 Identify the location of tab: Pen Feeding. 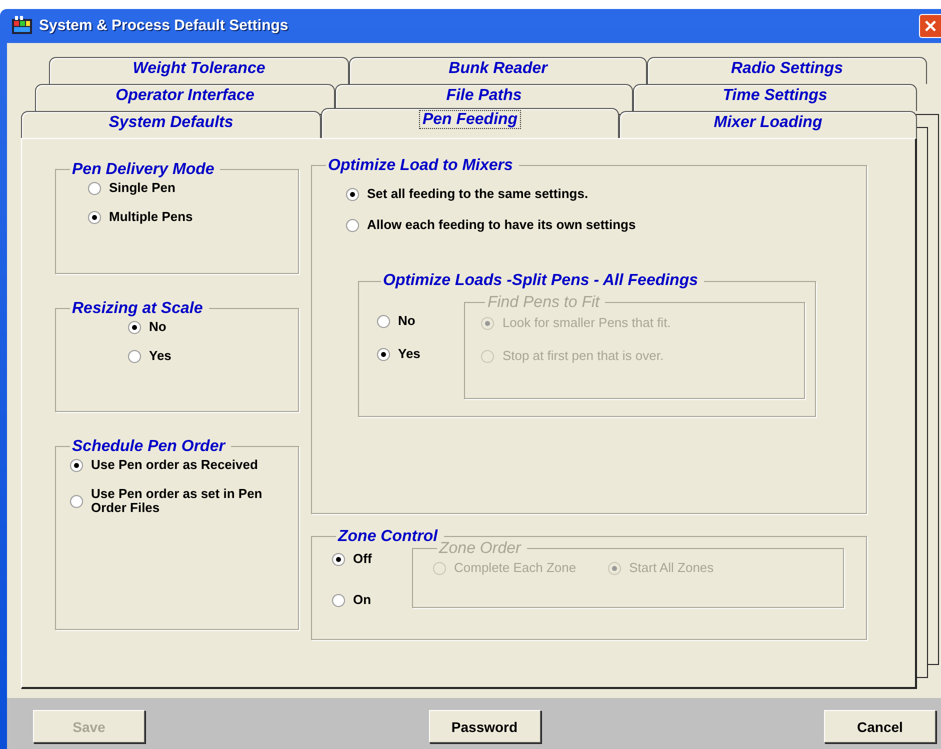
(470, 123).